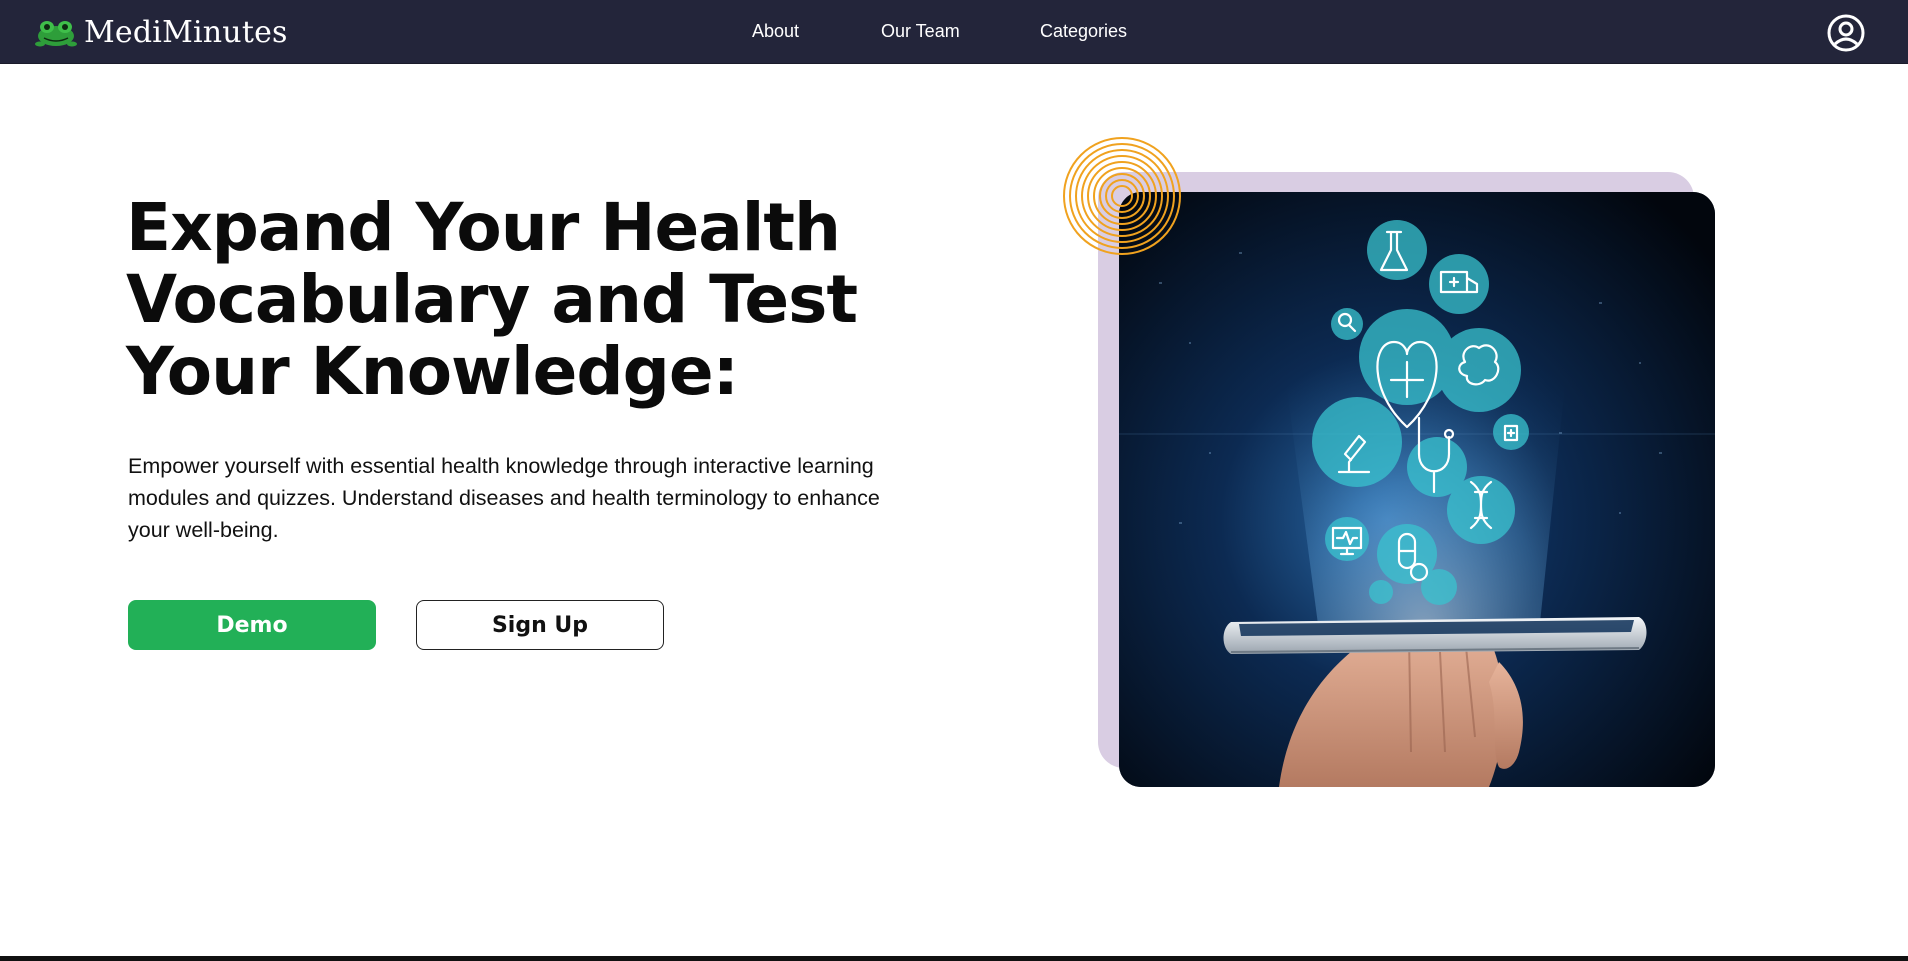 The image size is (1908, 961). I want to click on decorative-swirl-icon, so click(1122, 196).